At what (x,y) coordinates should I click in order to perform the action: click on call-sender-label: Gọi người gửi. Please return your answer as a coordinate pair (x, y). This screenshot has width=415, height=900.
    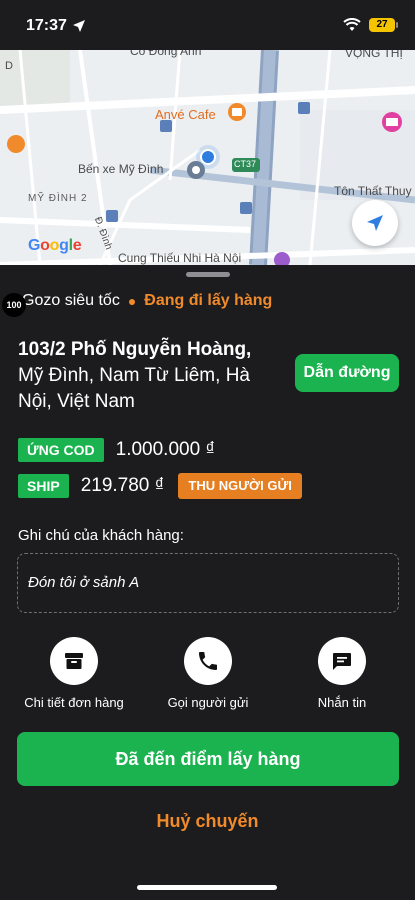
    Looking at the image, I should click on (208, 702).